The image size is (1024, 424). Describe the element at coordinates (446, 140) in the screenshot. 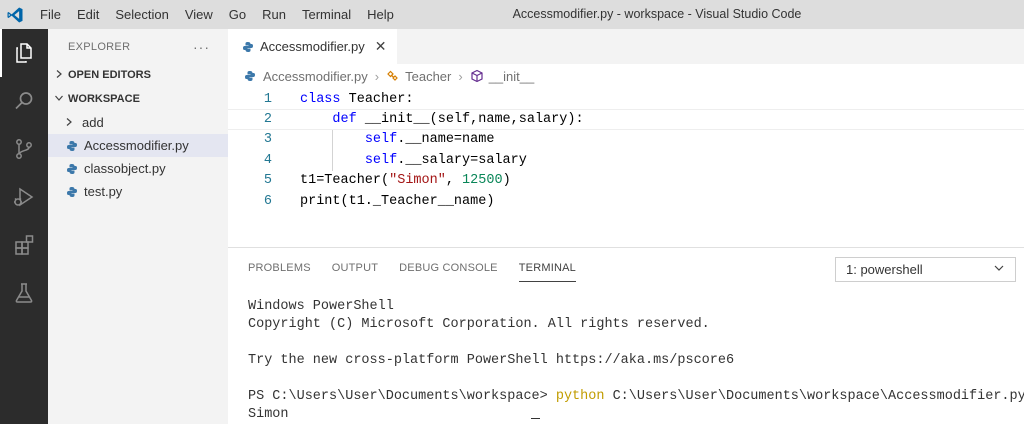

I see `code-text-rest: .__name=name` at that location.